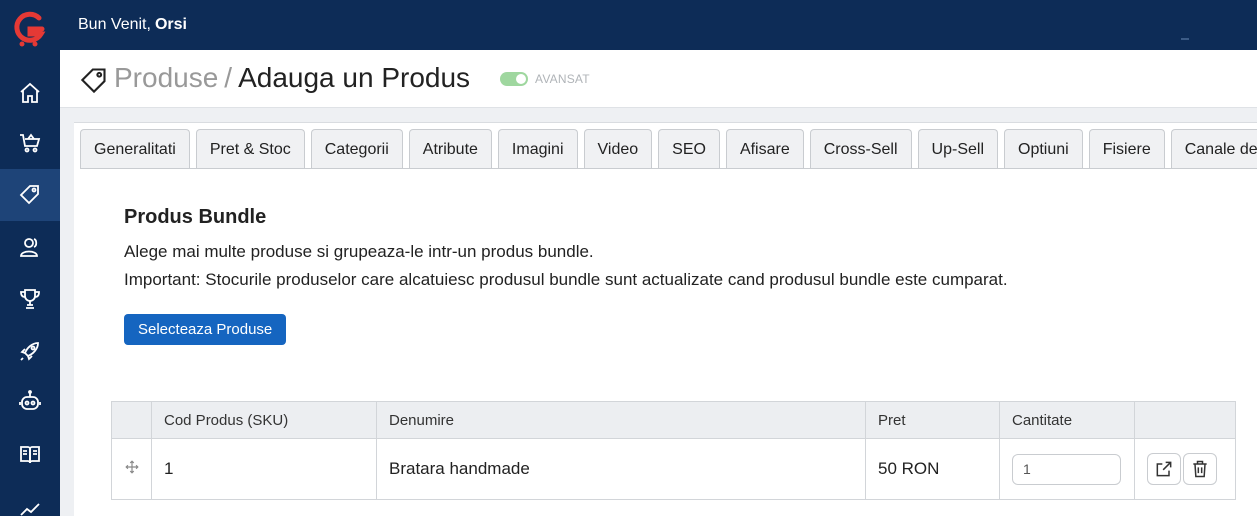  What do you see at coordinates (514, 79) in the screenshot?
I see `toggle-switch` at bounding box center [514, 79].